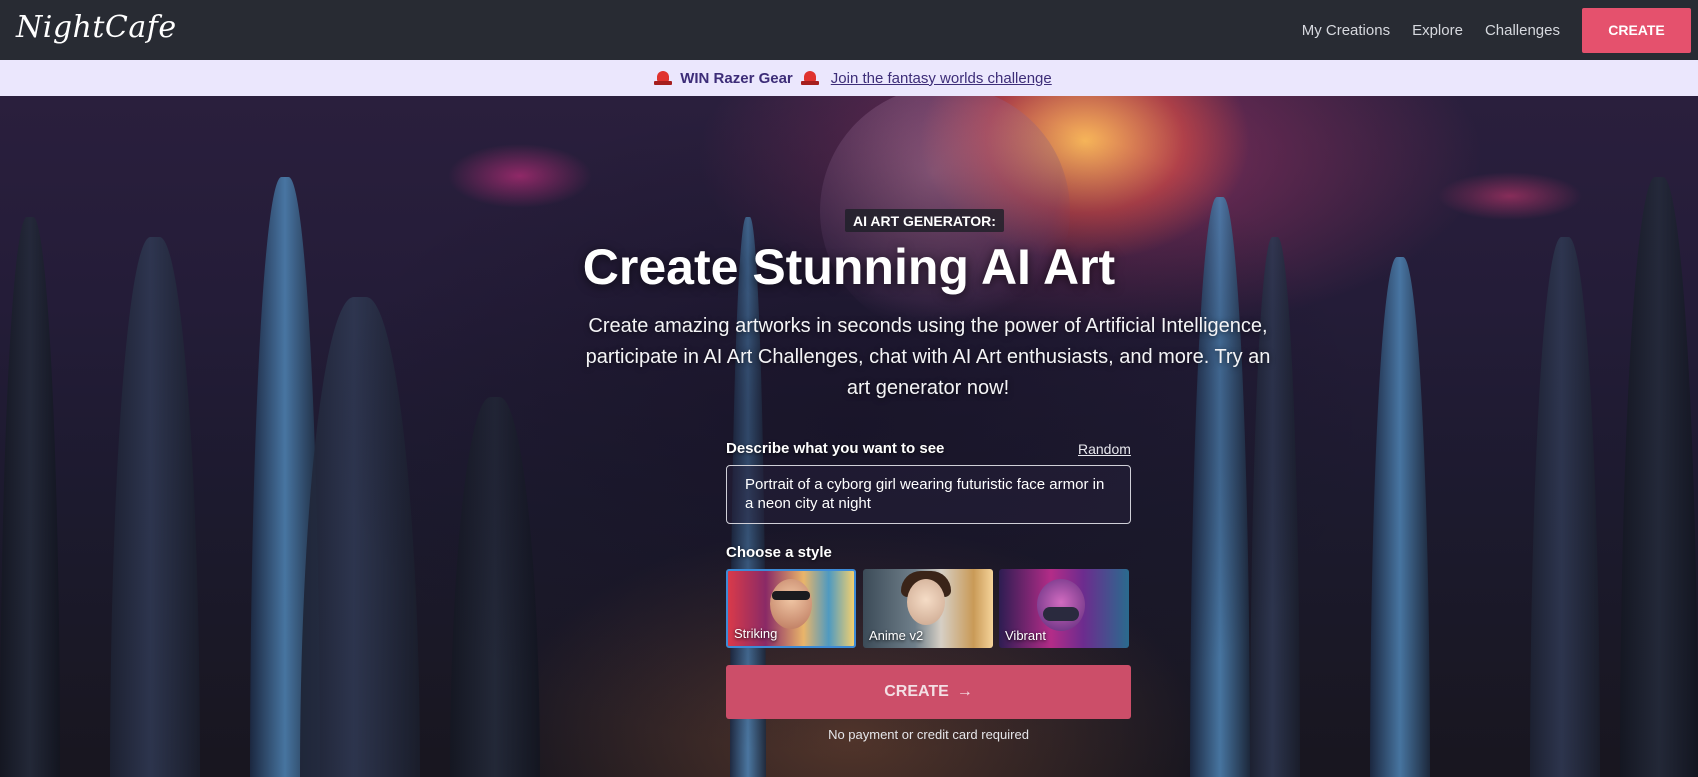 The width and height of the screenshot is (1698, 777). I want to click on create-button: CREATE →, so click(928, 692).